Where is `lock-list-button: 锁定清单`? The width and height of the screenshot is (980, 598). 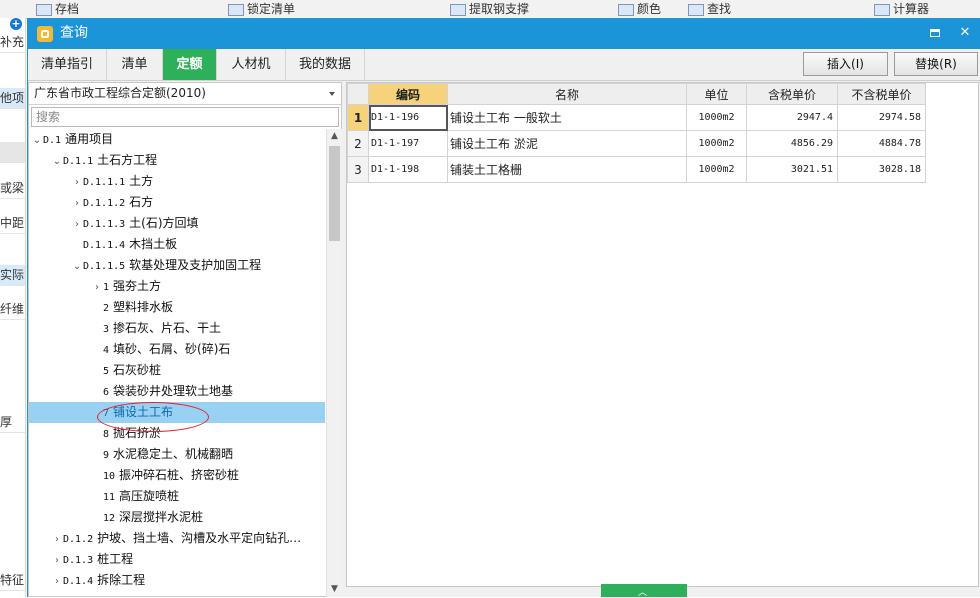 lock-list-button: 锁定清单 is located at coordinates (261, 9).